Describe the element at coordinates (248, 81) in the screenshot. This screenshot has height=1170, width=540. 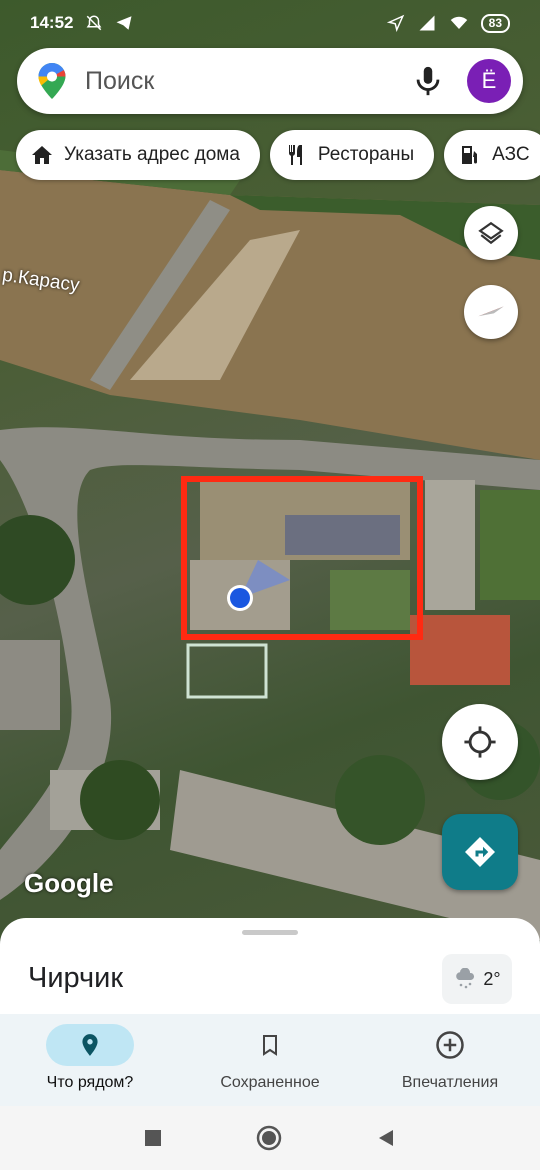
I see `search-input: Поиск` at that location.